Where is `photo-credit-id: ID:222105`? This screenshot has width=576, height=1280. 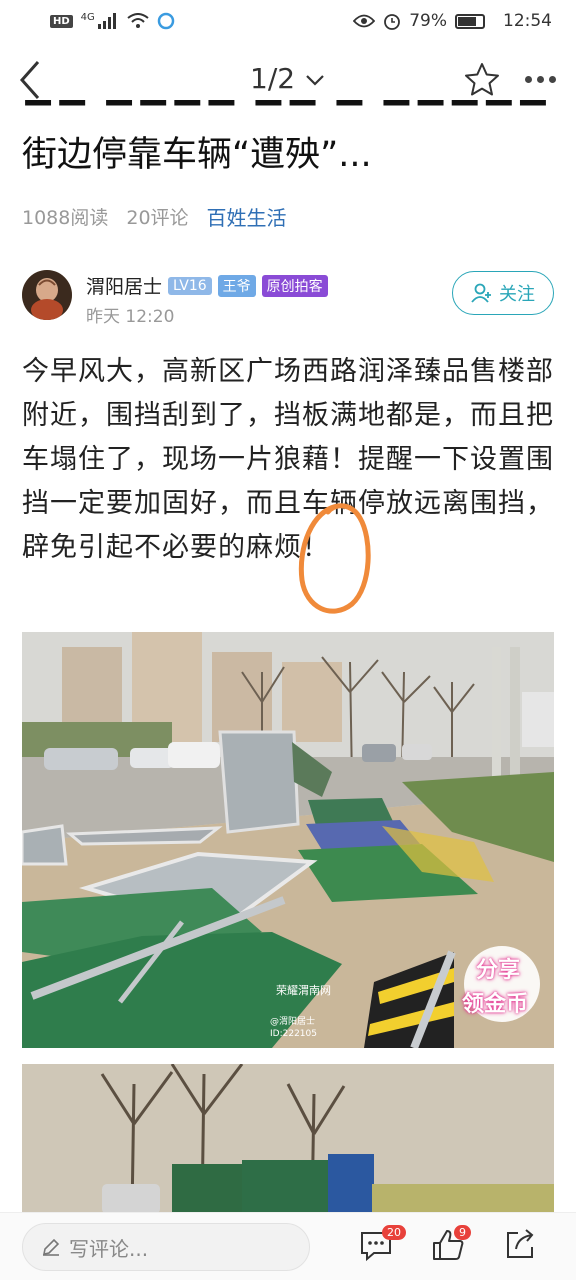 photo-credit-id: ID:222105 is located at coordinates (293, 1034).